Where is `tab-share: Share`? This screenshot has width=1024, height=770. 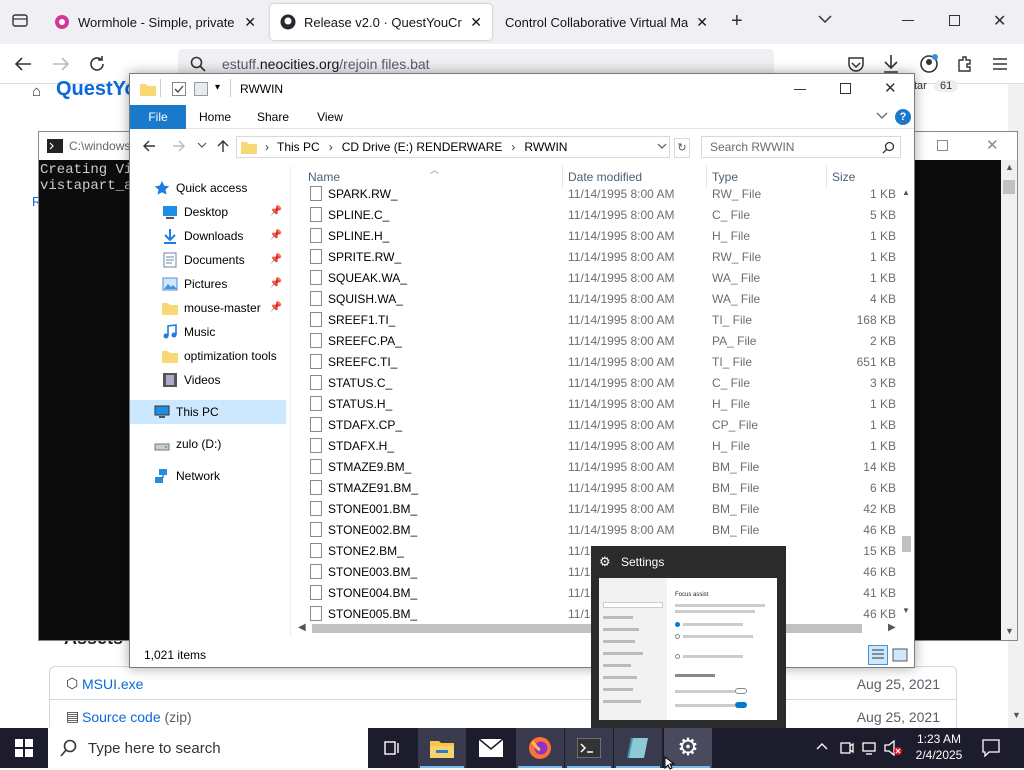 tab-share: Share is located at coordinates (273, 117).